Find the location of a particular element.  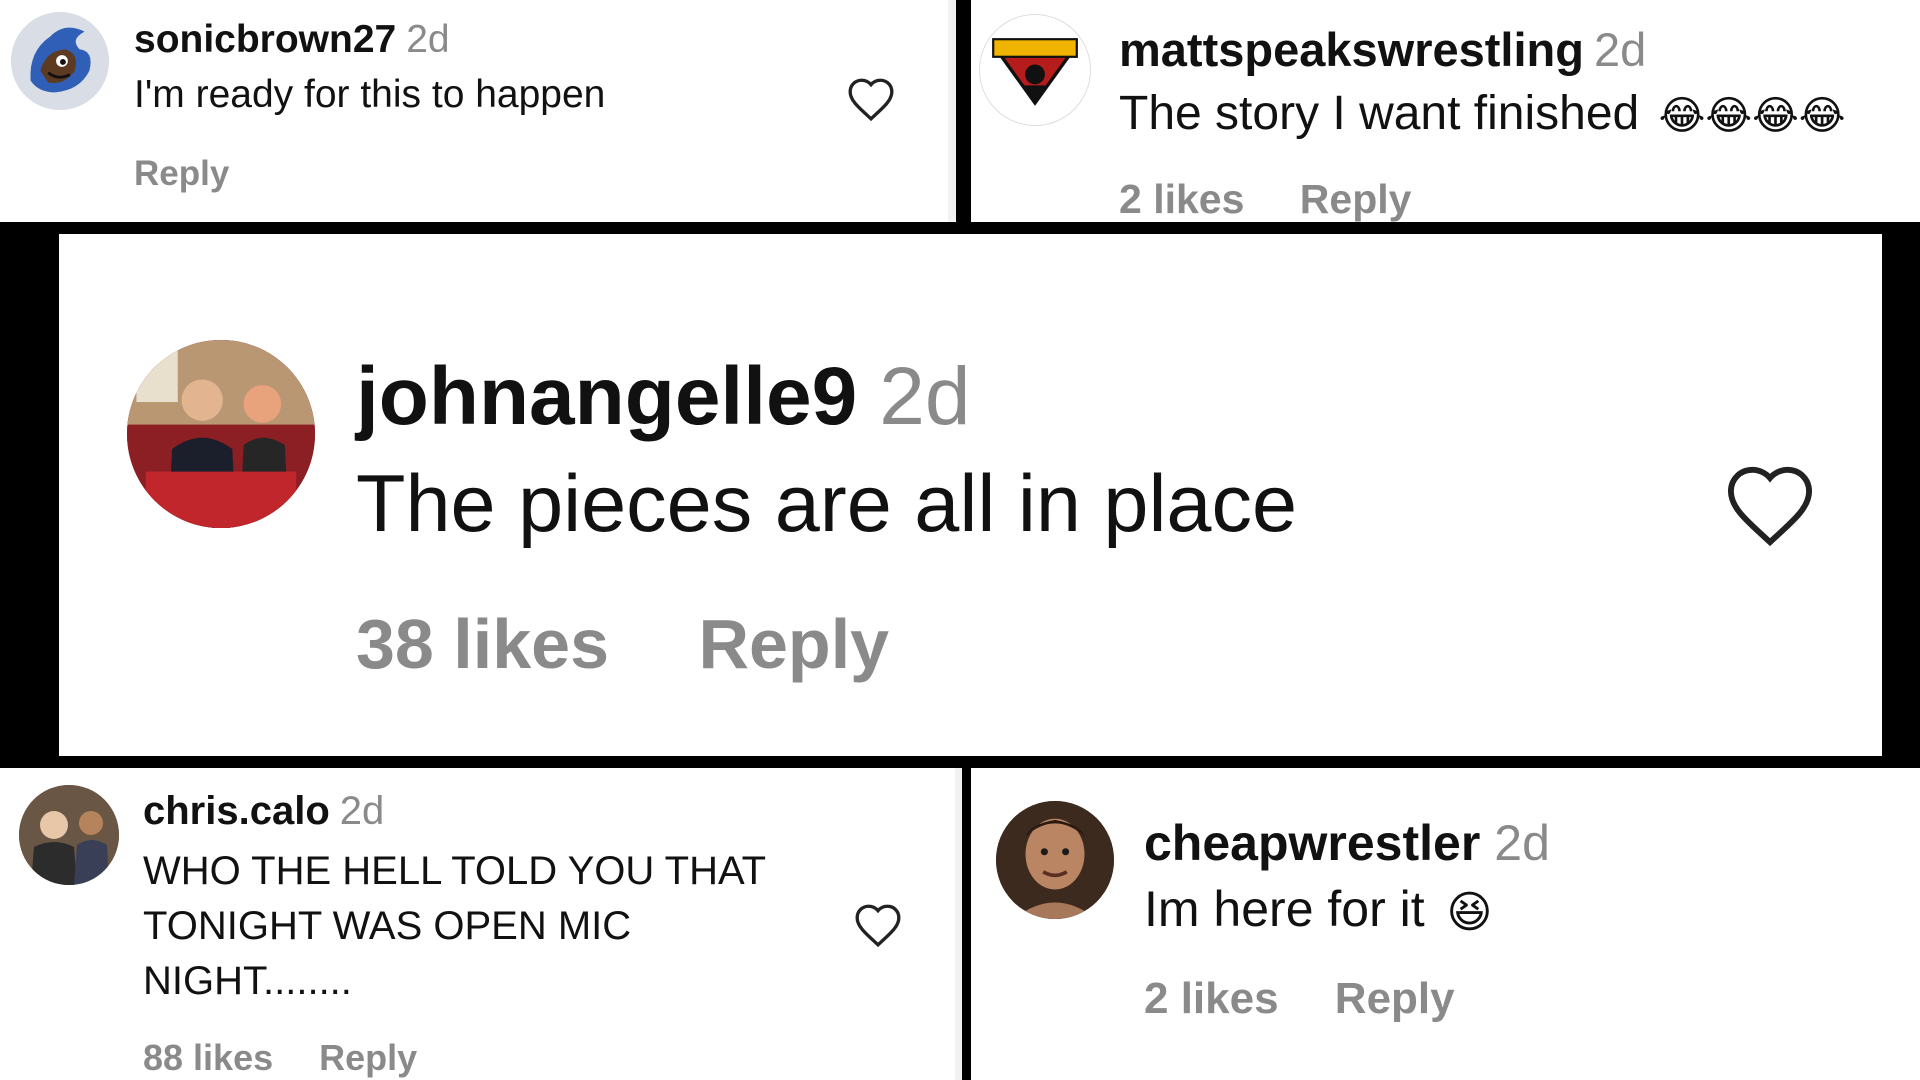

comment-text: The story I want finished 😂😂😂😂 is located at coordinates (1482, 113).